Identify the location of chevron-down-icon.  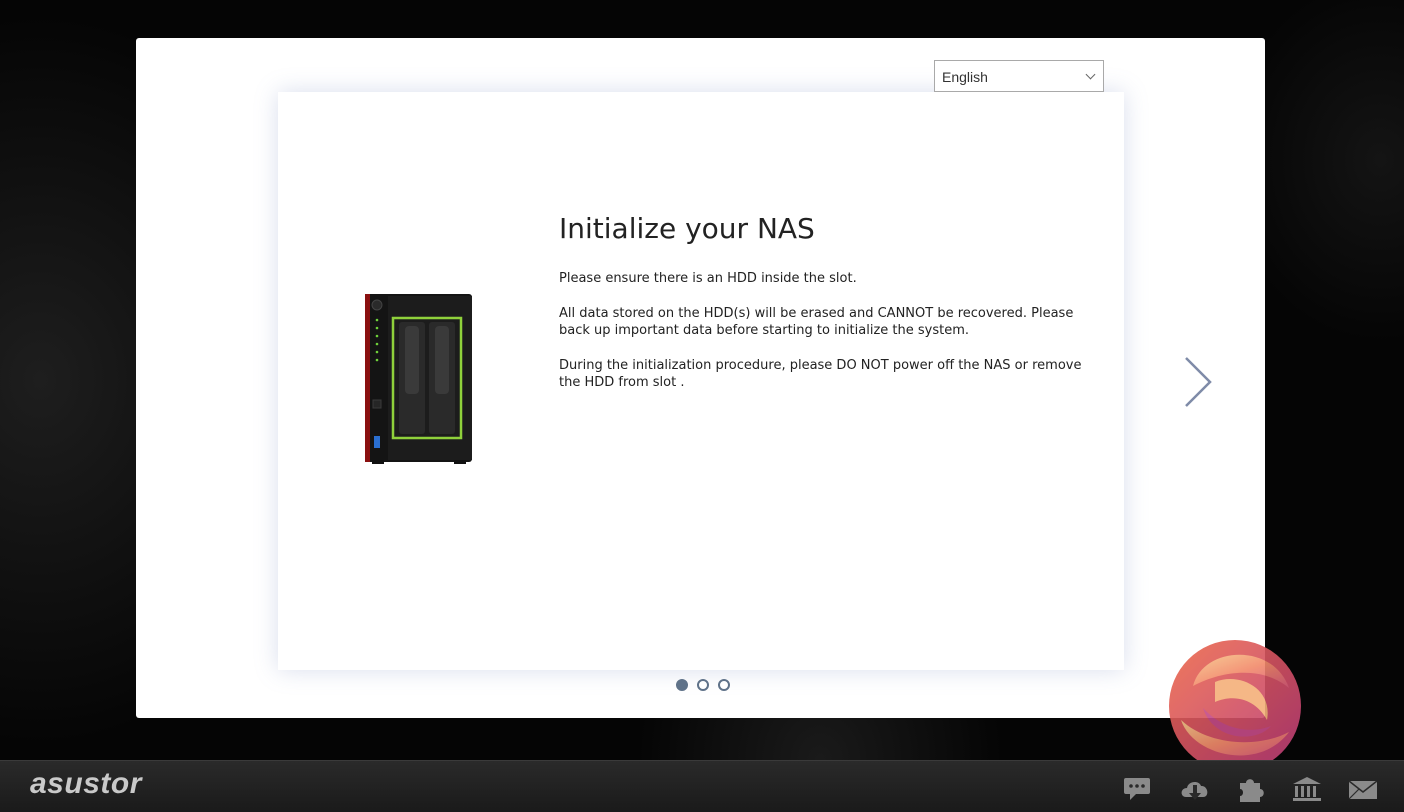
(1090, 74).